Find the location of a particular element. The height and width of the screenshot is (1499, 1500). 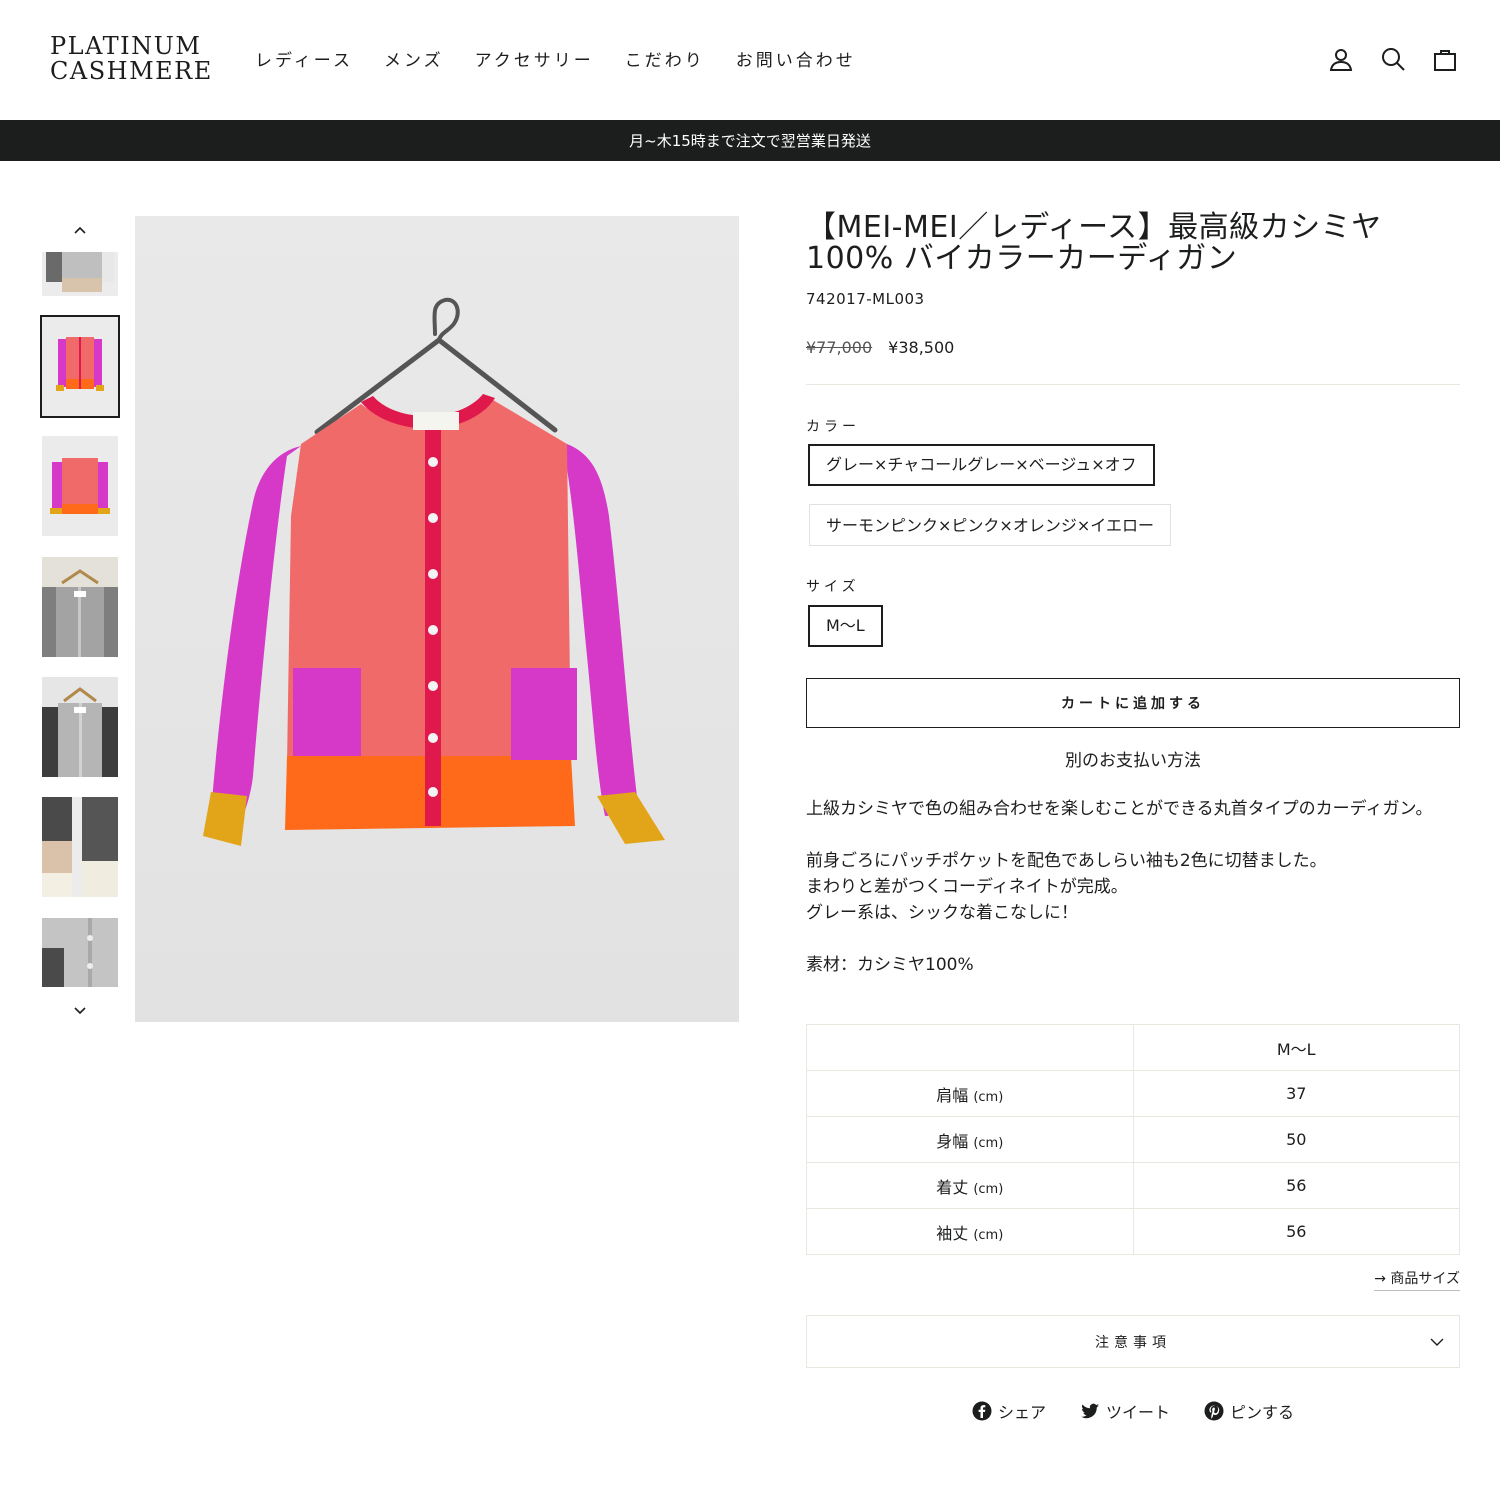

description-line: 前身ごろにパッチポケットを配色であしらい袖も2色に切替ました。 is located at coordinates (1066, 861).